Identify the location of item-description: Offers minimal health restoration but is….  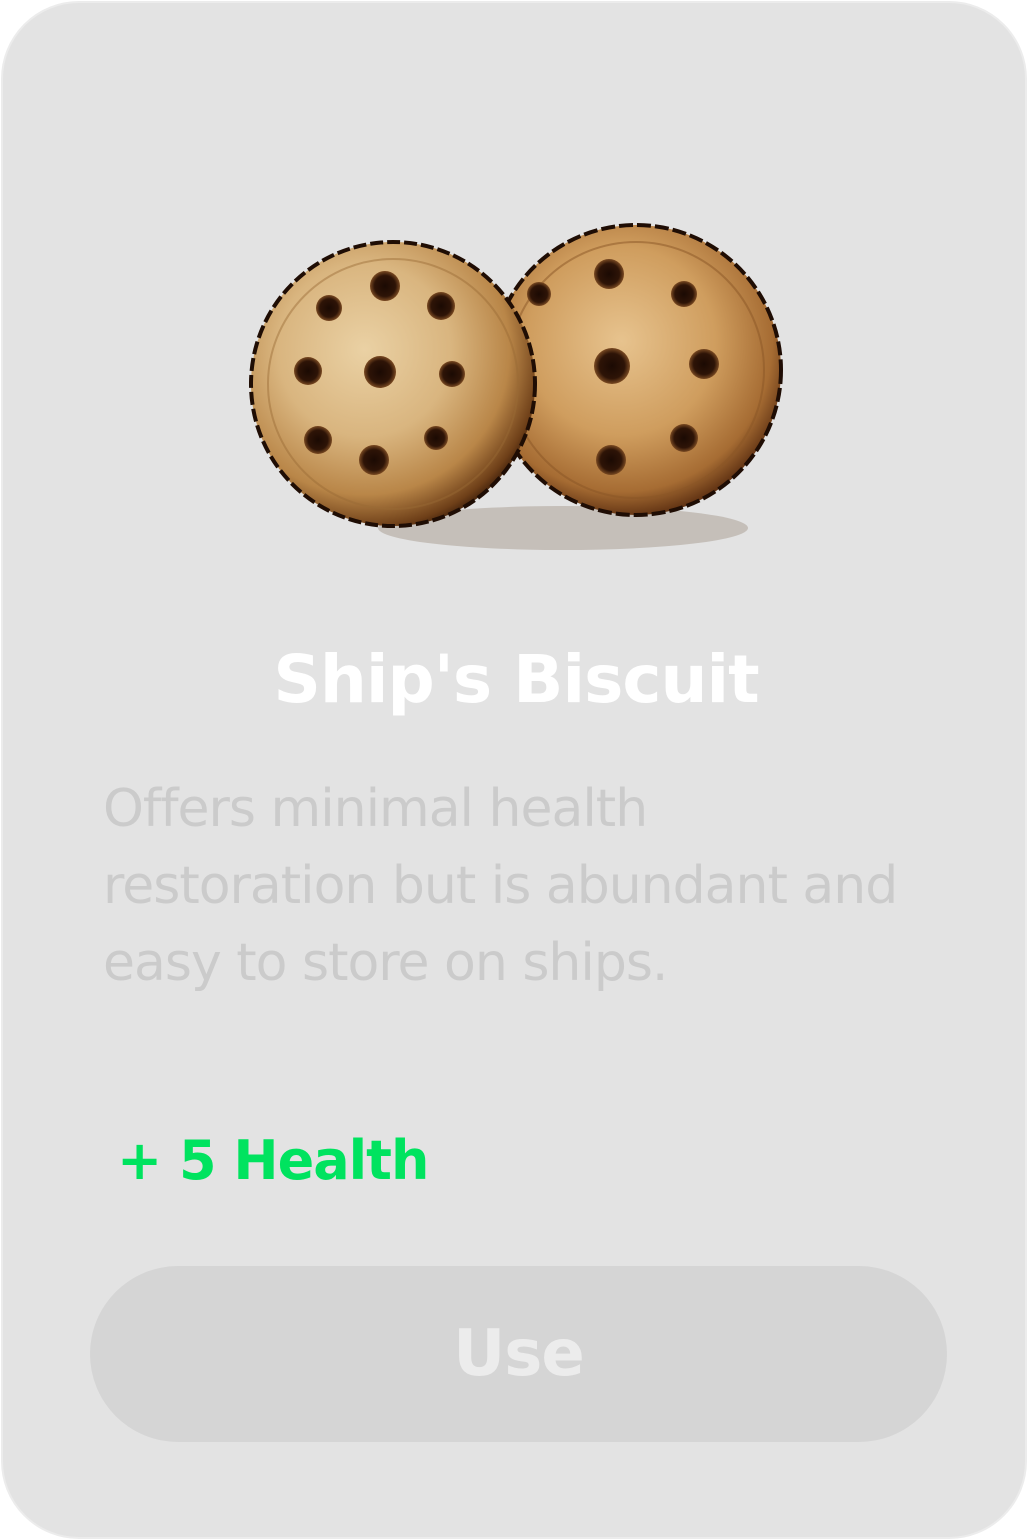
(500, 886).